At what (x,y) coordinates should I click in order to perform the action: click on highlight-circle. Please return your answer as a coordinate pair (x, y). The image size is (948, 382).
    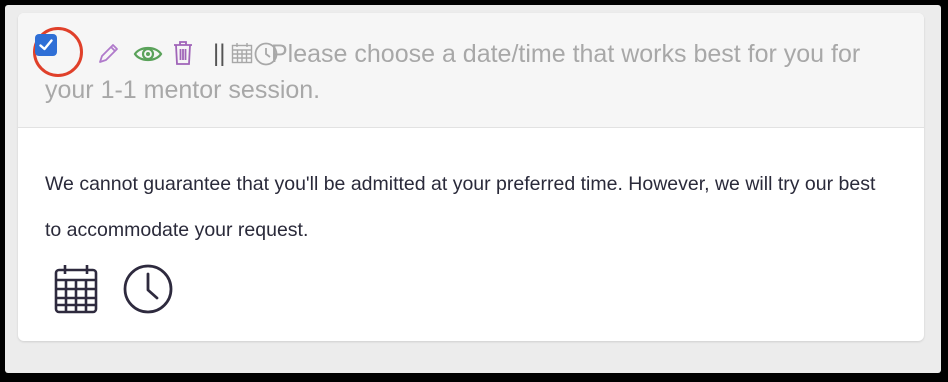
    Looking at the image, I should click on (58, 52).